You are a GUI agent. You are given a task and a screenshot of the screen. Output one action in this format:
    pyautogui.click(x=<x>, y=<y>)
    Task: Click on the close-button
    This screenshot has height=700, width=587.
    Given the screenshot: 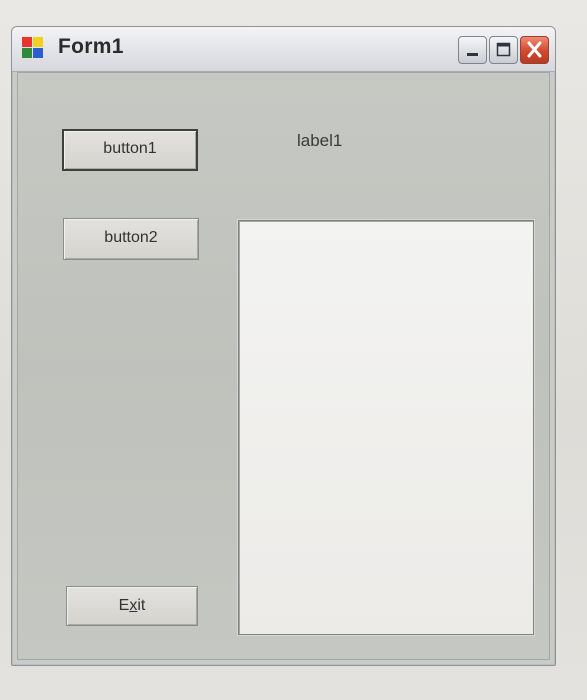 What is the action you would take?
    pyautogui.click(x=534, y=50)
    